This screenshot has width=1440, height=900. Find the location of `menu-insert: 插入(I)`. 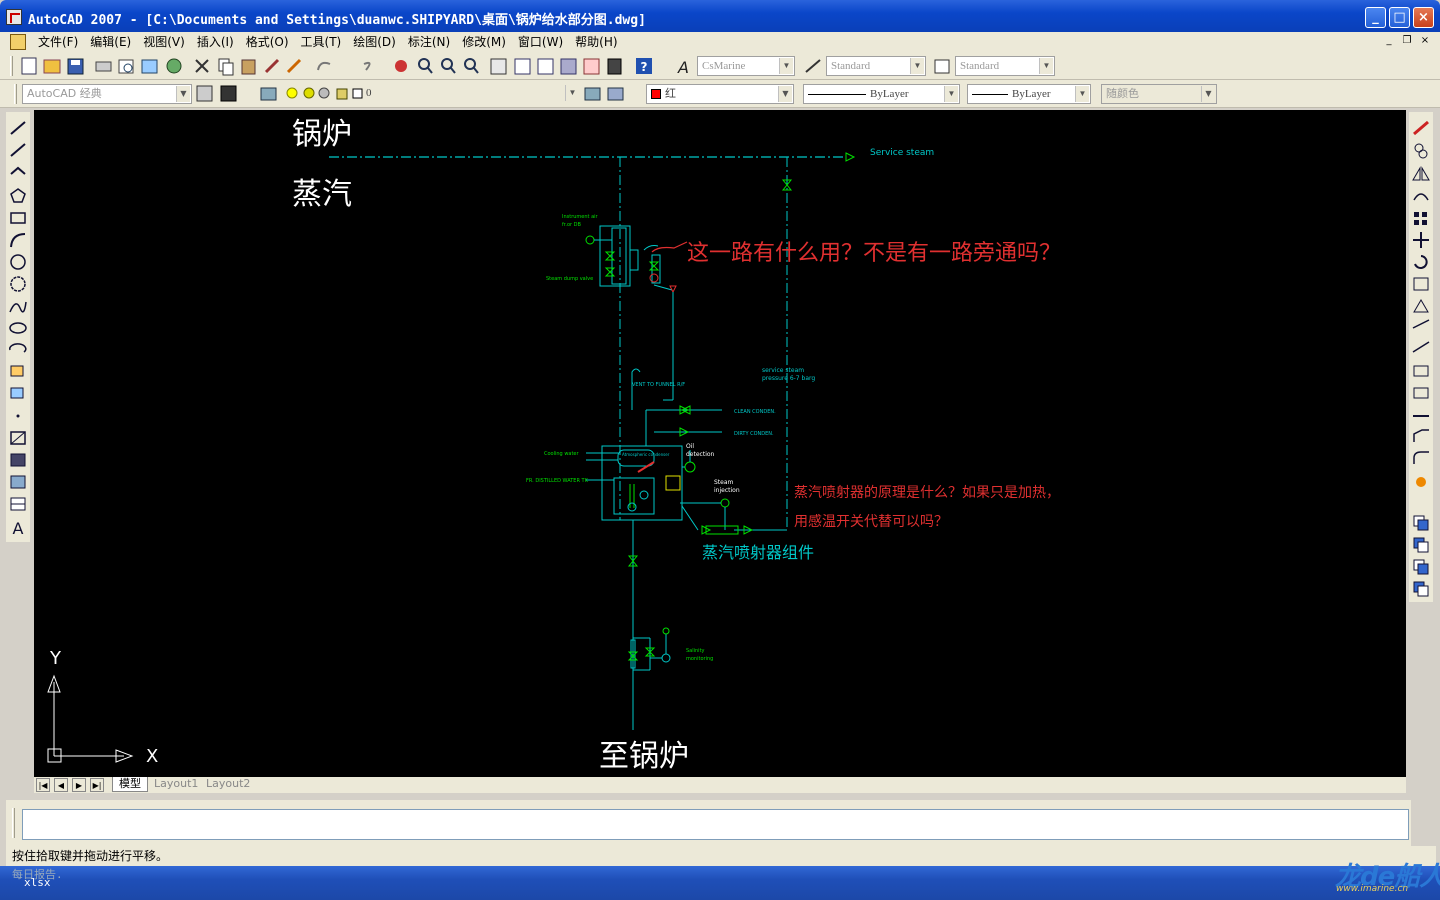

menu-insert: 插入(I) is located at coordinates (215, 42).